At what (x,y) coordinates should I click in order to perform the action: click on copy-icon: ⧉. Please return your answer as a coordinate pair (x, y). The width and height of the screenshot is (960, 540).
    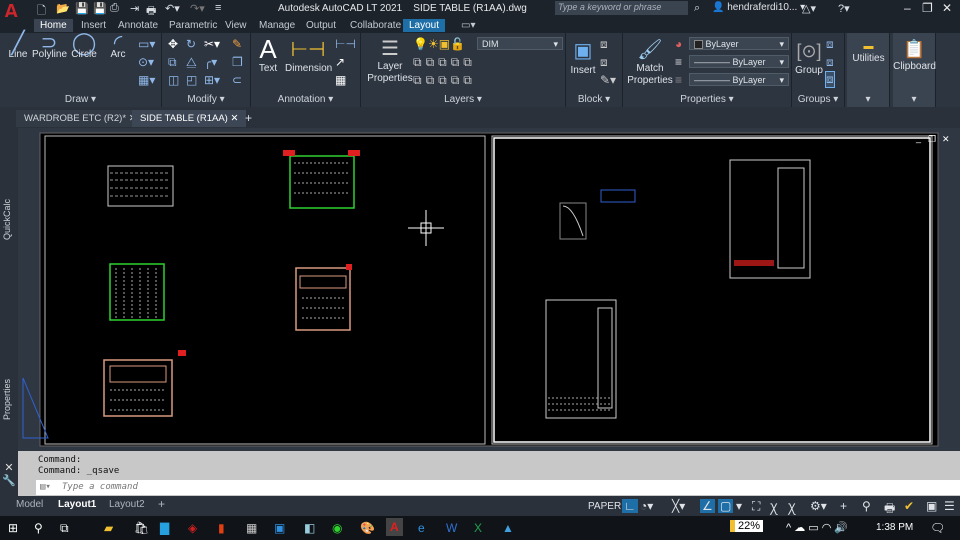
    Looking at the image, I should click on (172, 62).